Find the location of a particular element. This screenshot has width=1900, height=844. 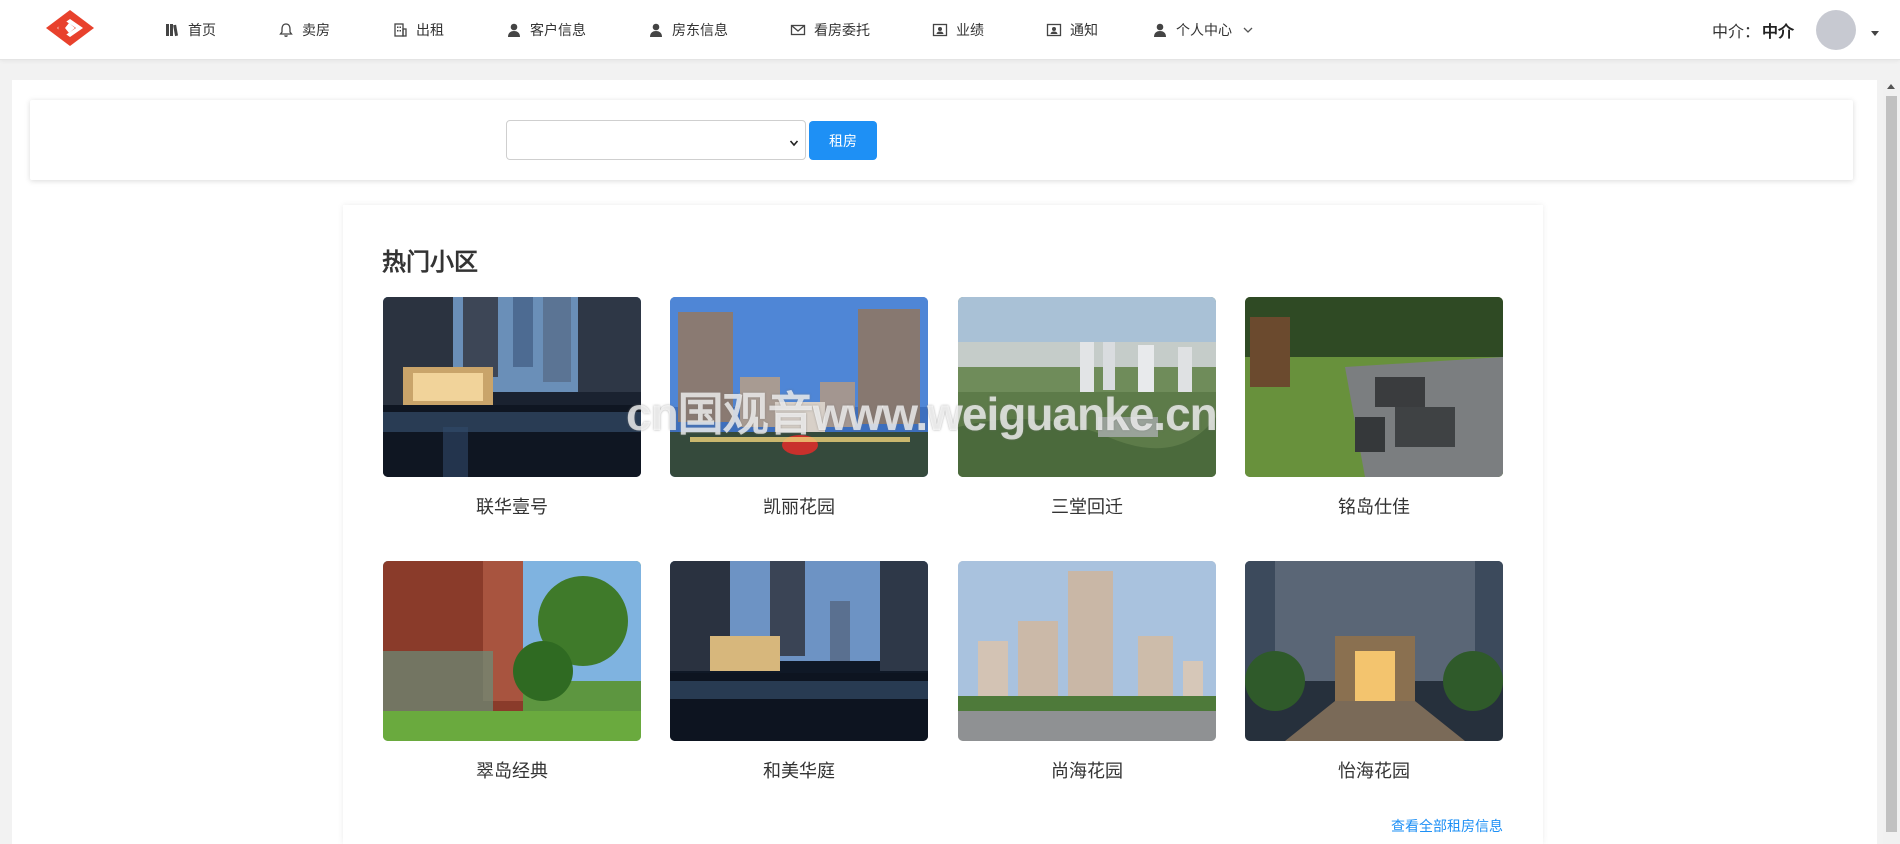

scrollbar-thumb is located at coordinates (1891, 464).